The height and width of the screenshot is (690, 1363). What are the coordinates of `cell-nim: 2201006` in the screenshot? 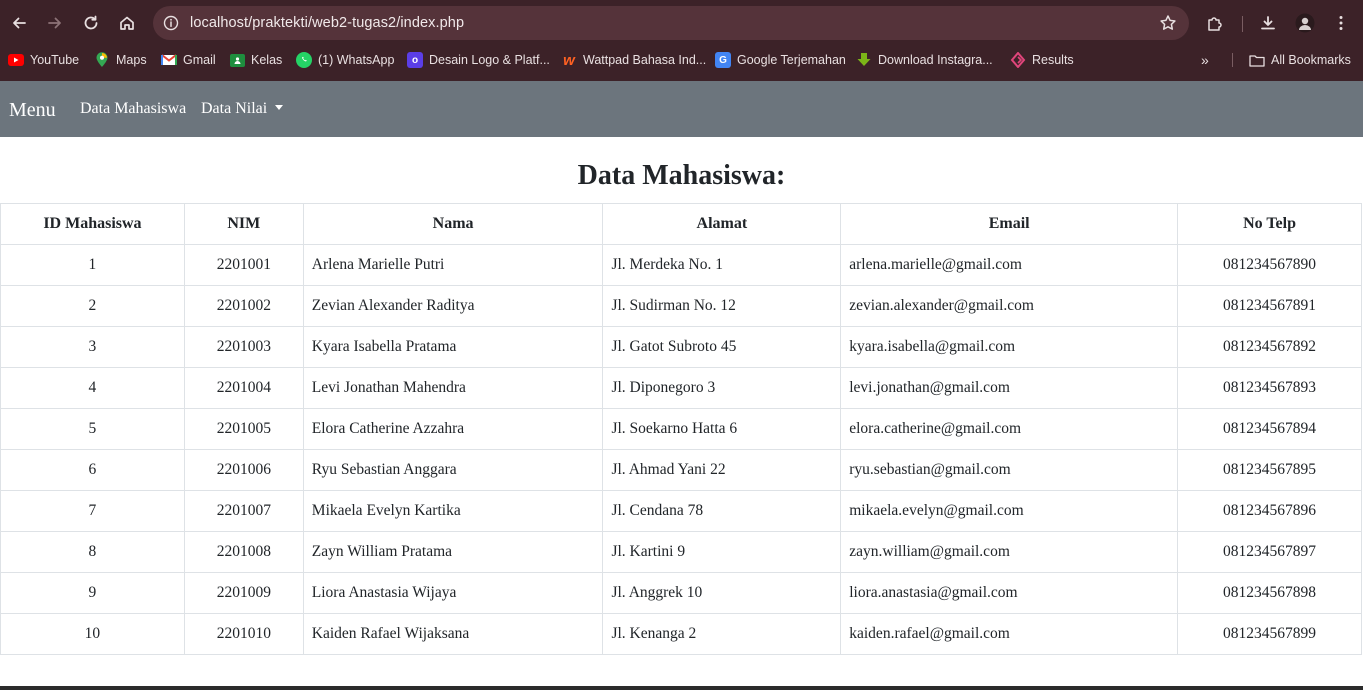 It's located at (243, 470).